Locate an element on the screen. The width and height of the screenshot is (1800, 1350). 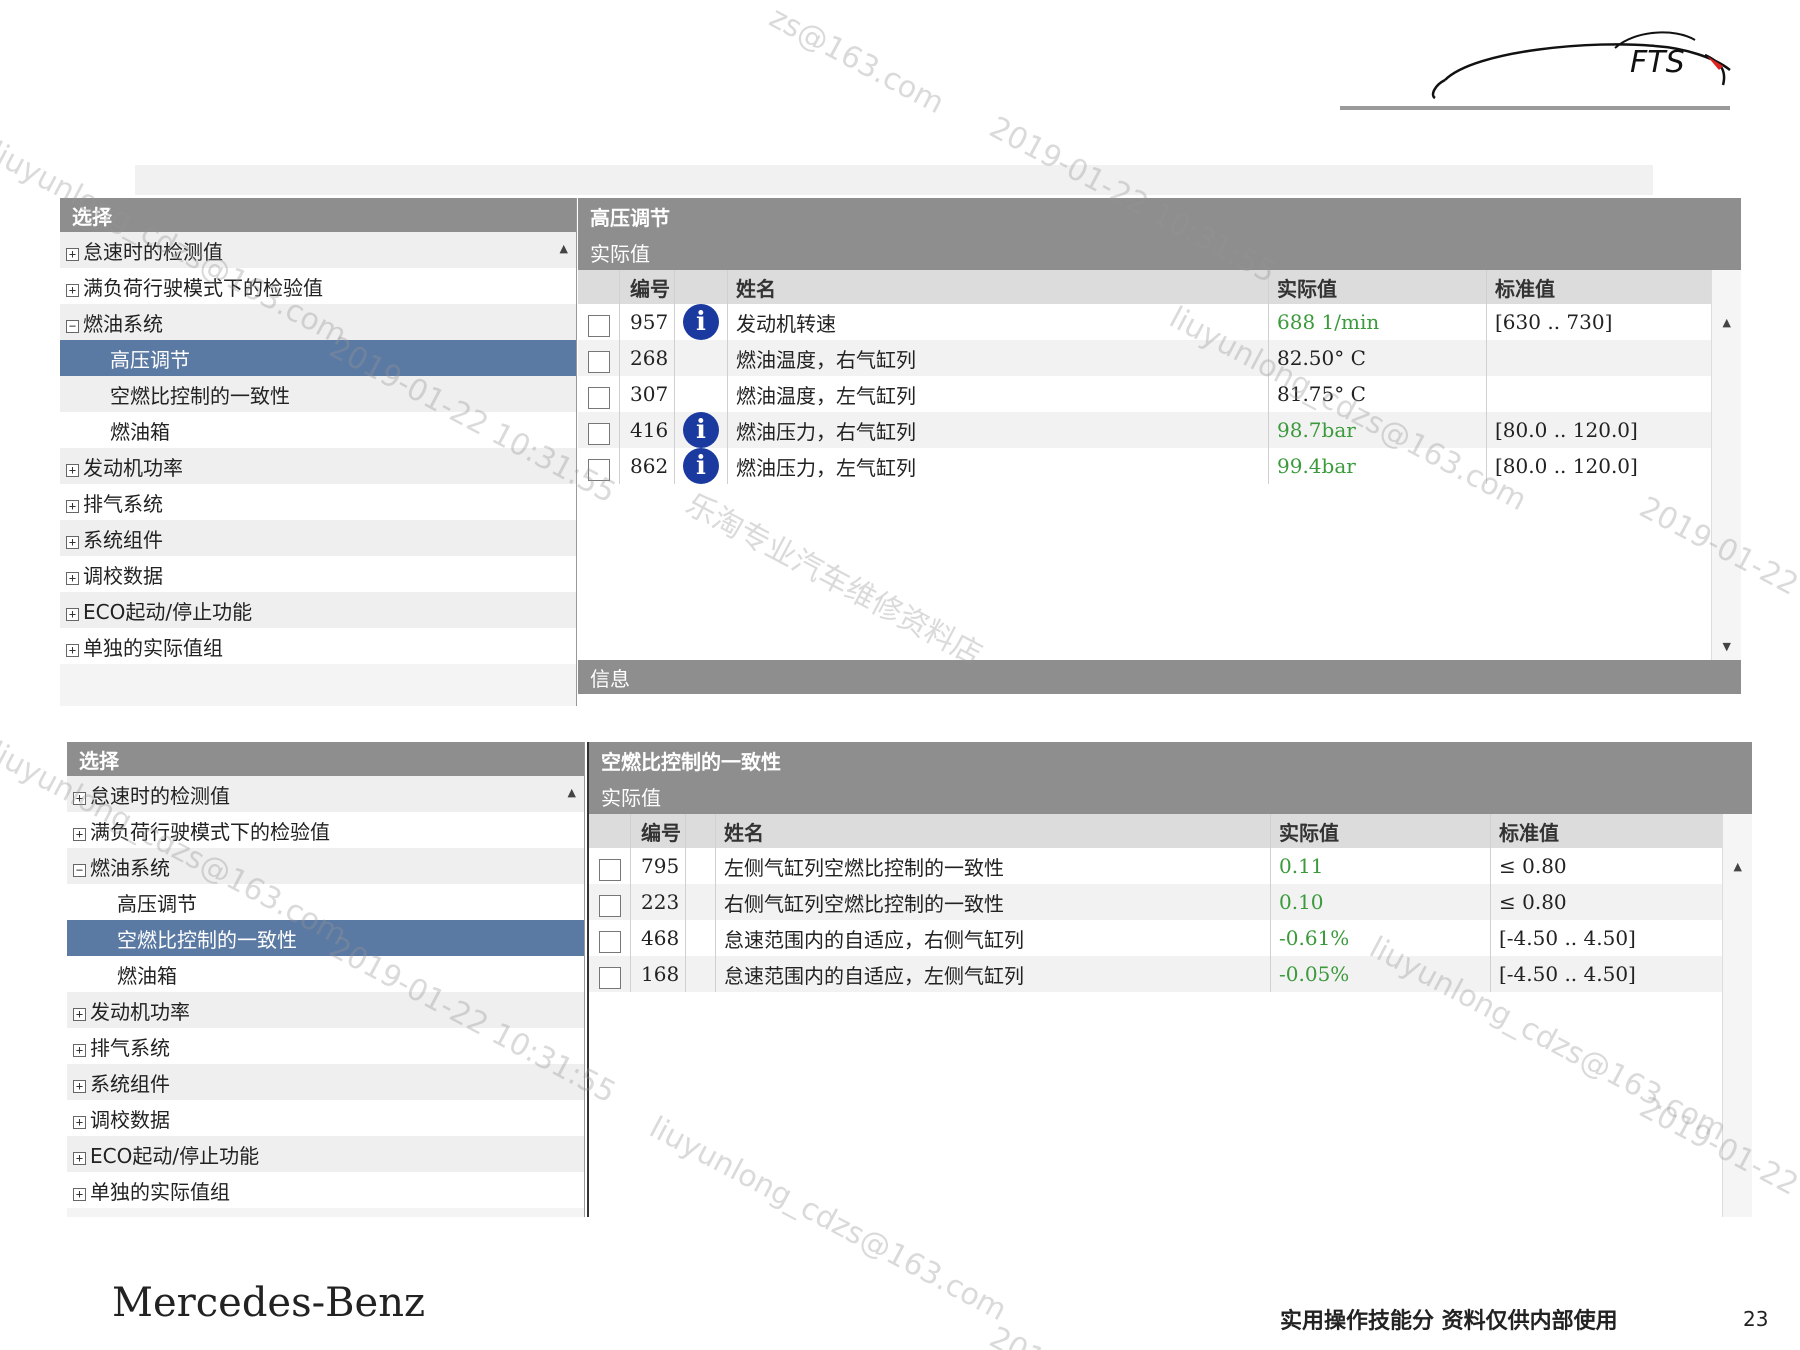
row-code: 307 is located at coordinates (647, 394).